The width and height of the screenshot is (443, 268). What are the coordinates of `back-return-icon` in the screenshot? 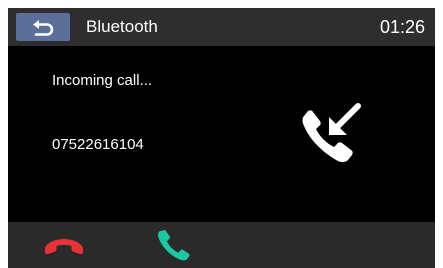 It's located at (43, 28).